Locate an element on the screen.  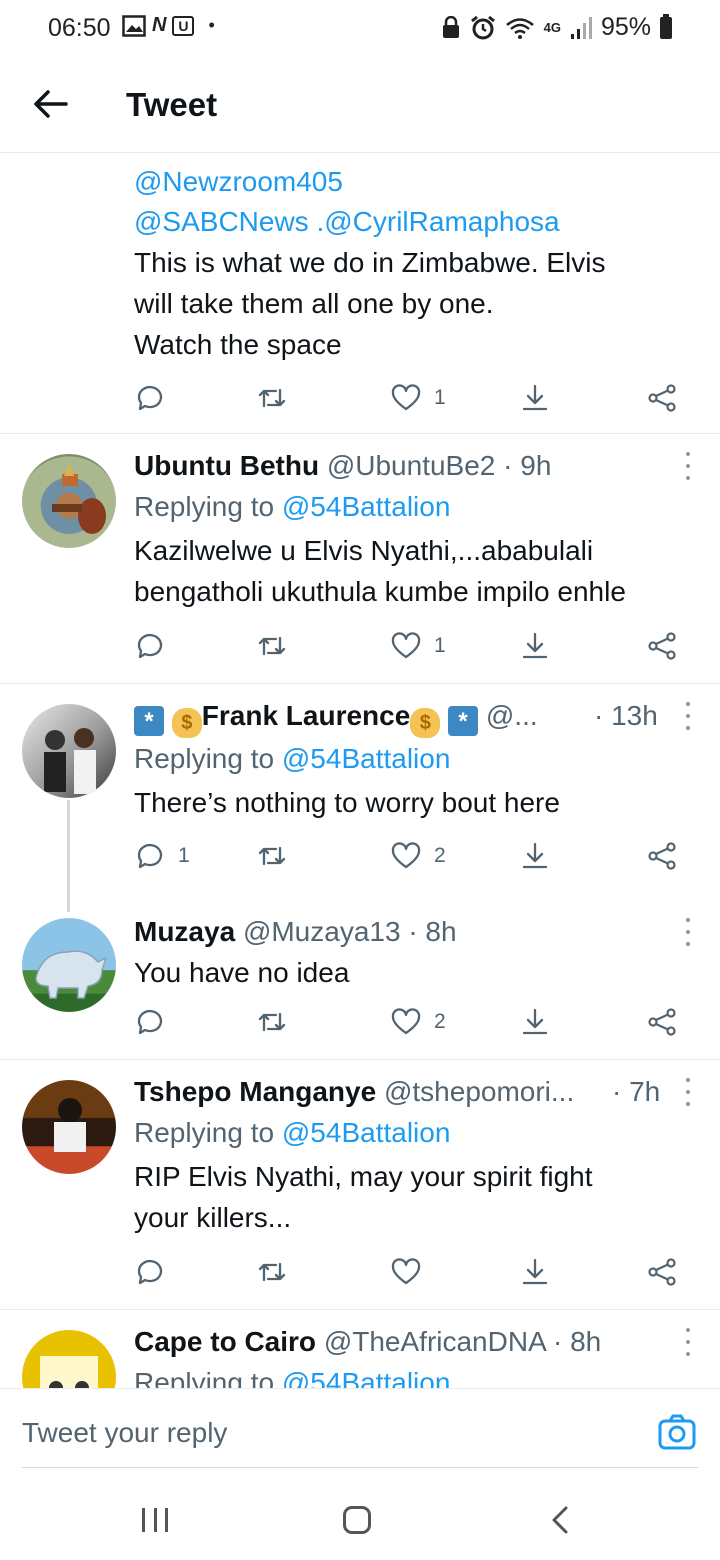
display-name: Ubuntu Bethu is located at coordinates (226, 465).